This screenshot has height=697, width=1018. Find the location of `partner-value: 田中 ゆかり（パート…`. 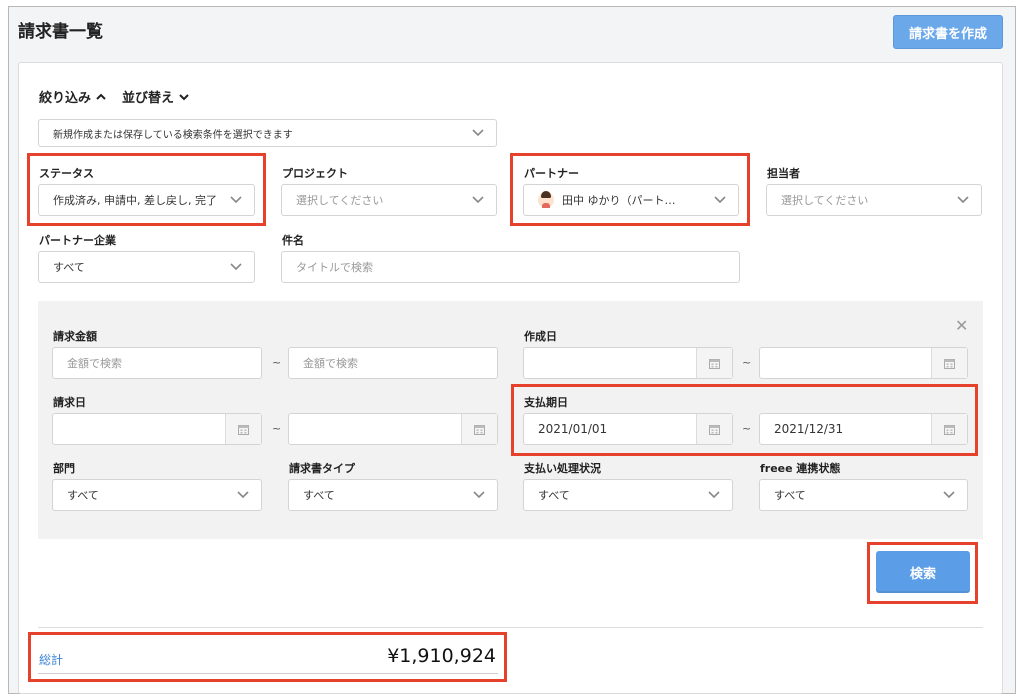

partner-value: 田中 ゆかり（パート… is located at coordinates (619, 200).